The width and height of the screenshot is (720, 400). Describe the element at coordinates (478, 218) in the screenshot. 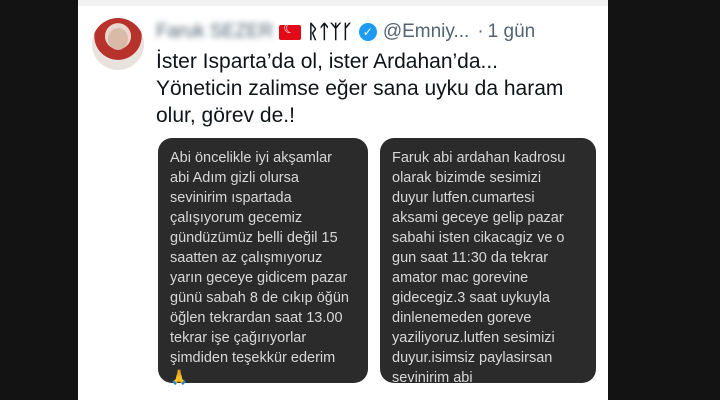

I see `message-line: aksami geceye gelip pazar` at that location.